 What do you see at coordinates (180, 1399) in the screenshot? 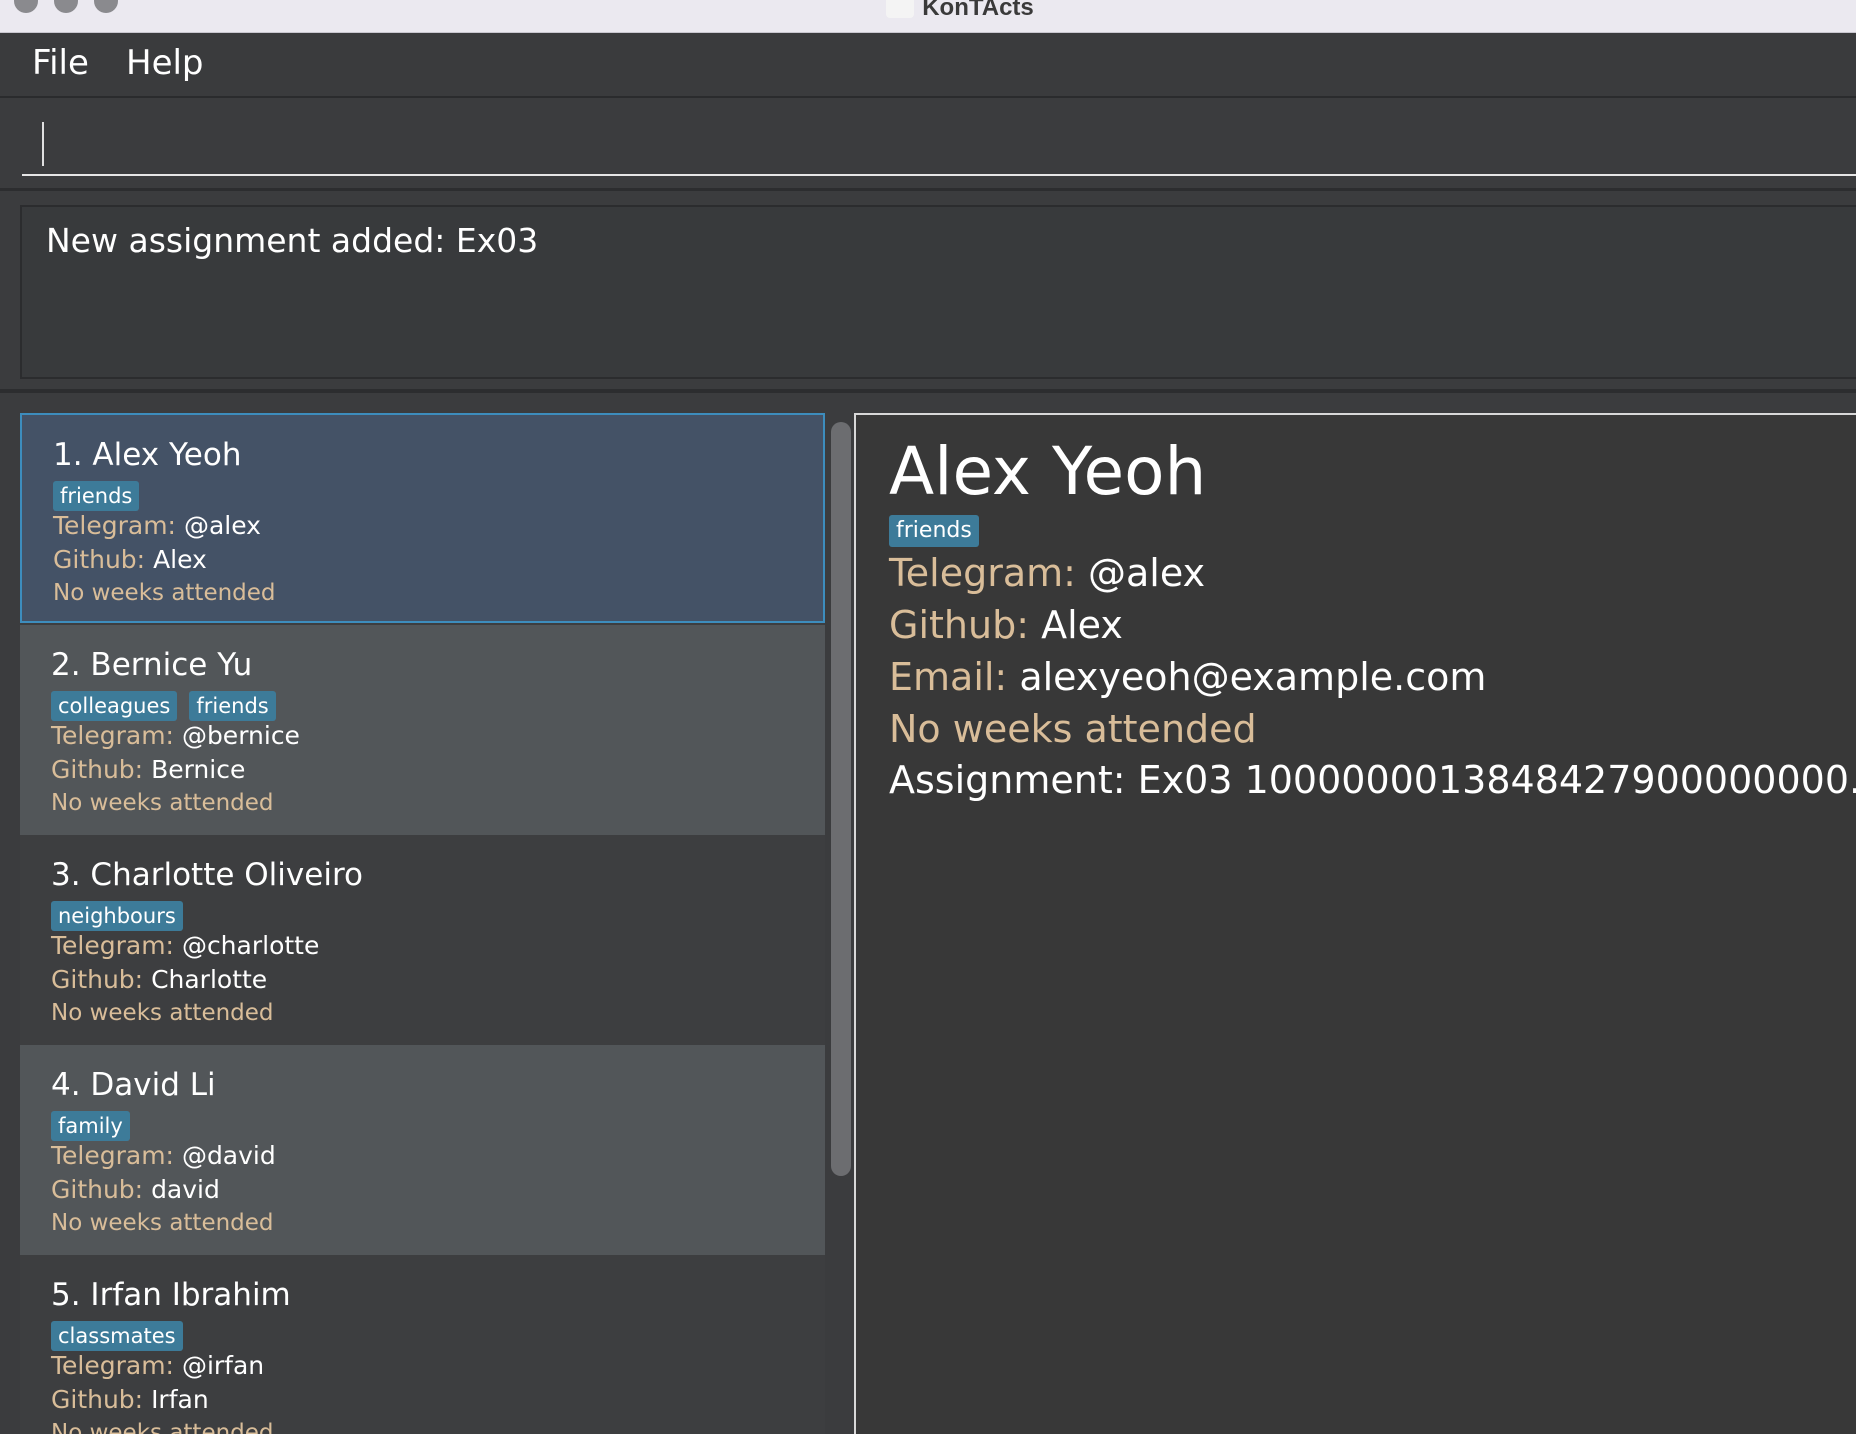
I see `github-value: Irfan` at bounding box center [180, 1399].